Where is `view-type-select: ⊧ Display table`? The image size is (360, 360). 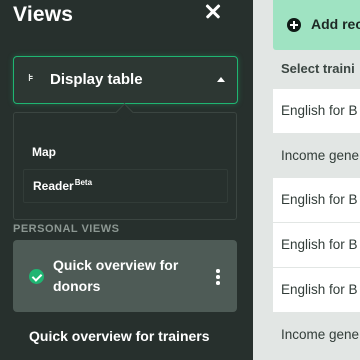 view-type-select: ⊧ Display table is located at coordinates (125, 80).